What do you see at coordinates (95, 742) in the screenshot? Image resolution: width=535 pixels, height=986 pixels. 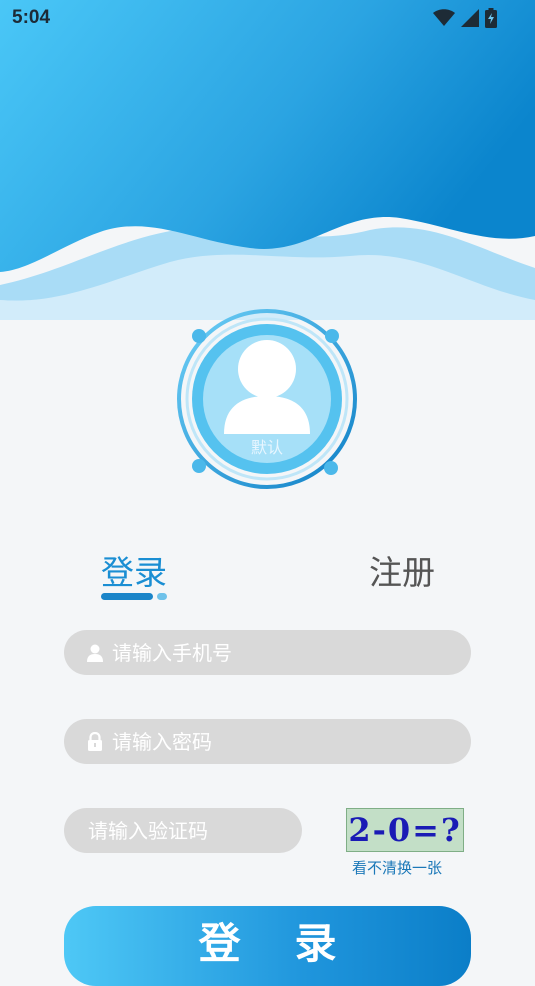 I see `lock-icon` at bounding box center [95, 742].